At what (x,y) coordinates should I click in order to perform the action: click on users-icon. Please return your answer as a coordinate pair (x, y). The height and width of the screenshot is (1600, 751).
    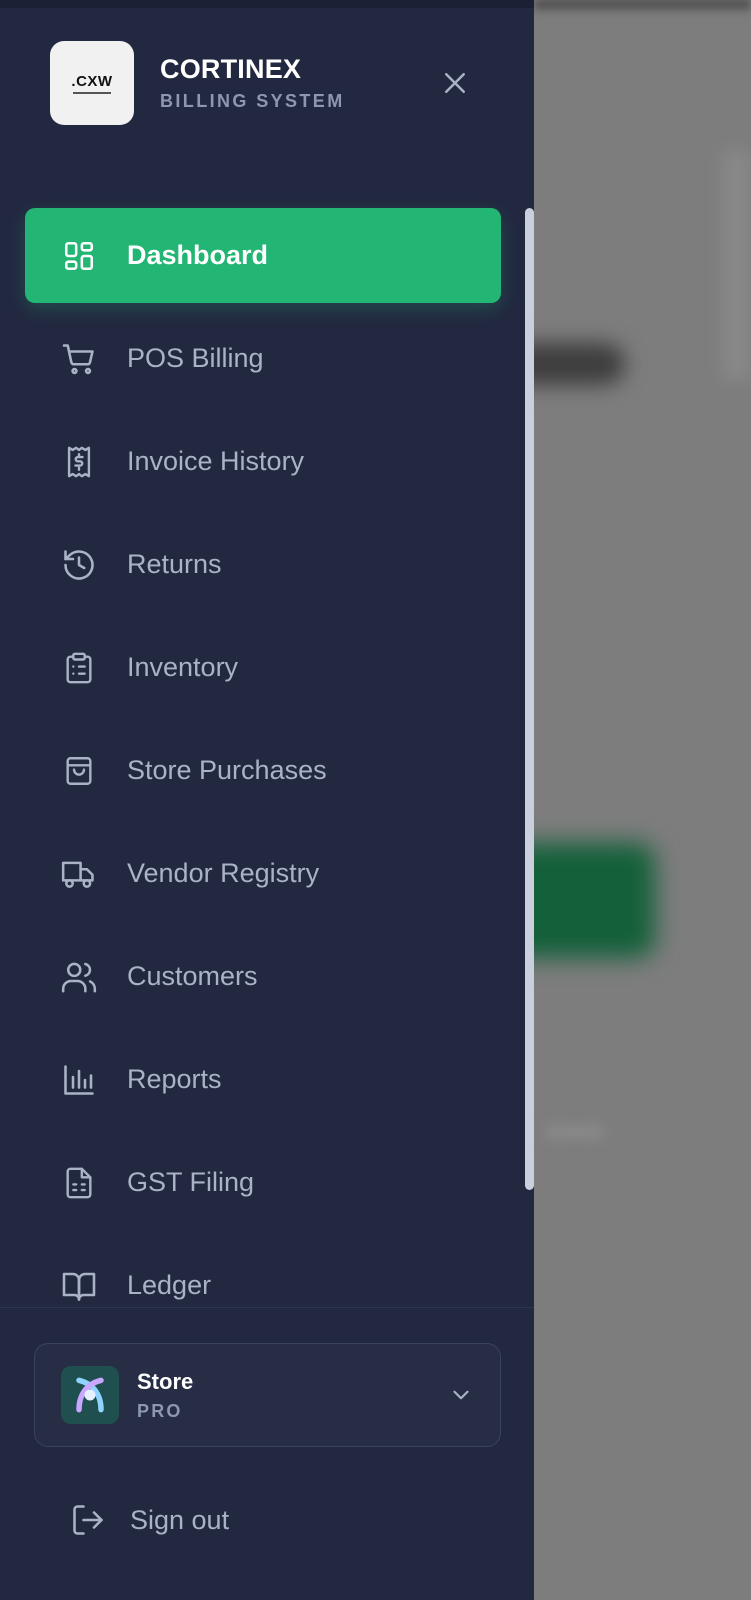
    Looking at the image, I should click on (79, 977).